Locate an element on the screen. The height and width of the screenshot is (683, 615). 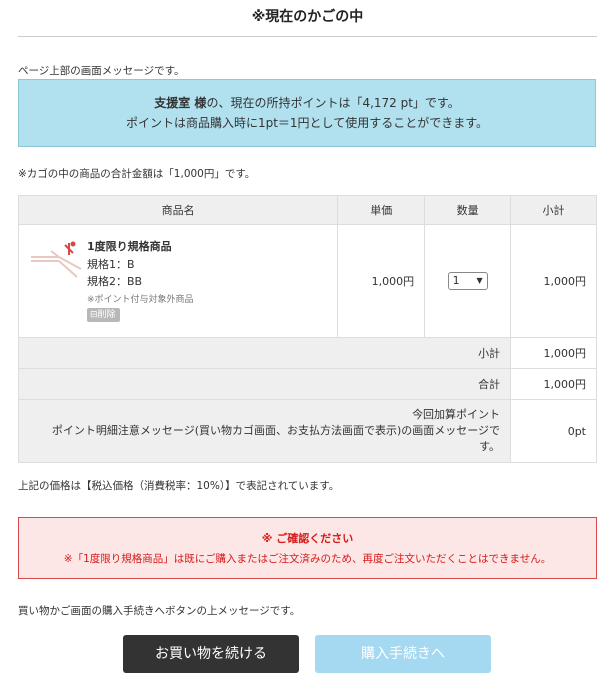
product-spec-2: 規格2：BB is located at coordinates (115, 281).